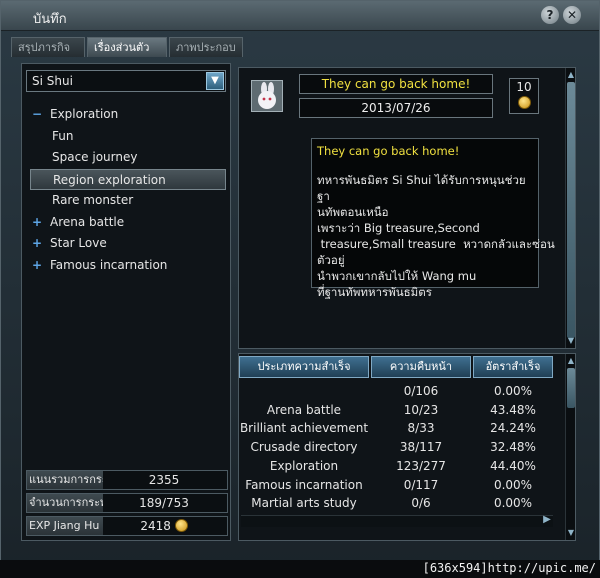  Describe the element at coordinates (402, 410) in the screenshot. I see `table-row: Arena battle 10/23 43.48%` at that location.